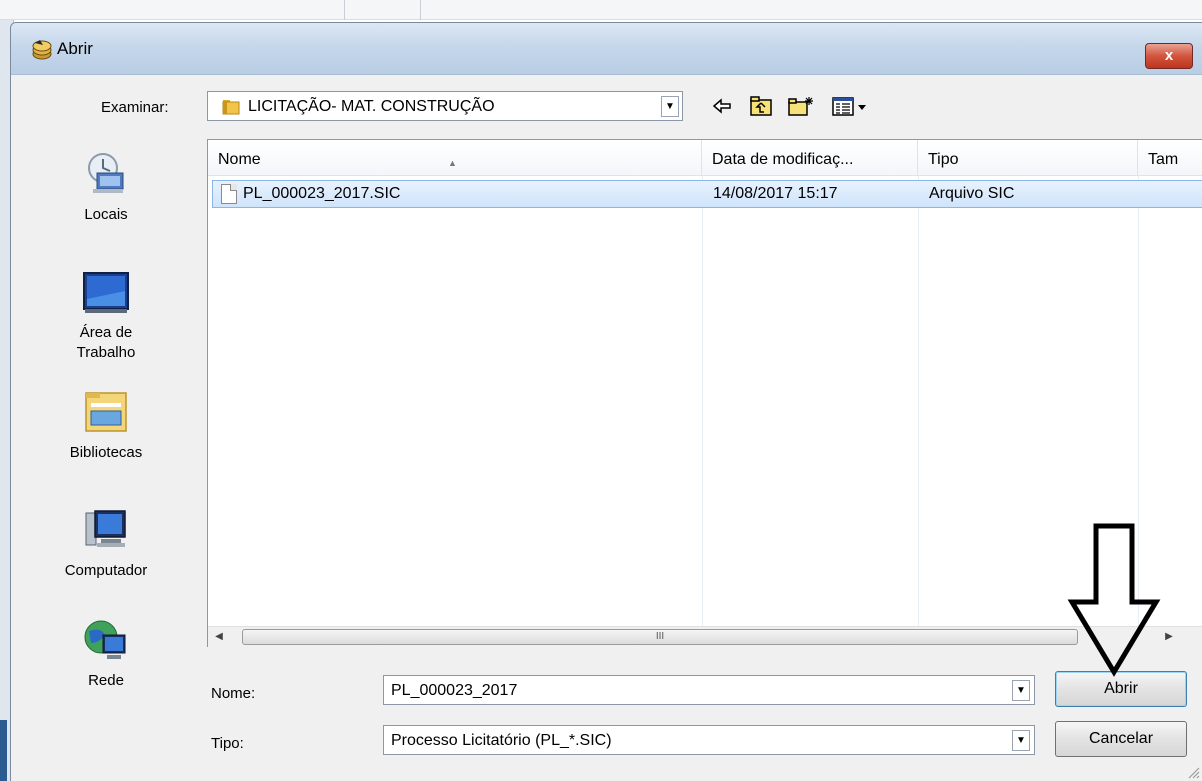  Describe the element at coordinates (1121, 739) in the screenshot. I see `cancel-button: Cancelar` at that location.